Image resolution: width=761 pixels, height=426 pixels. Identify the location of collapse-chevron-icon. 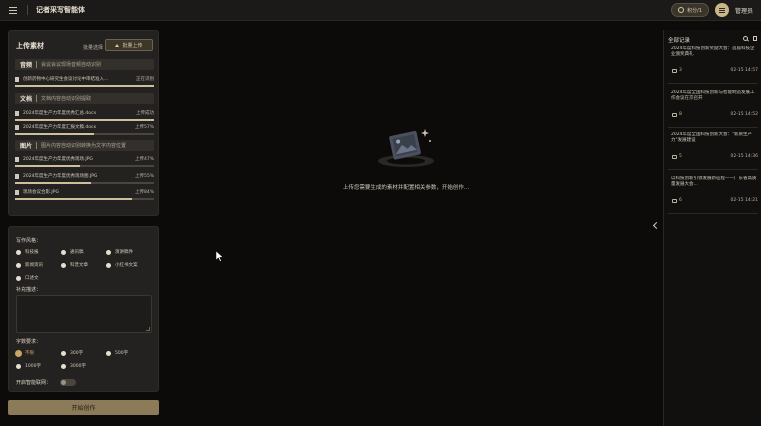
(656, 225).